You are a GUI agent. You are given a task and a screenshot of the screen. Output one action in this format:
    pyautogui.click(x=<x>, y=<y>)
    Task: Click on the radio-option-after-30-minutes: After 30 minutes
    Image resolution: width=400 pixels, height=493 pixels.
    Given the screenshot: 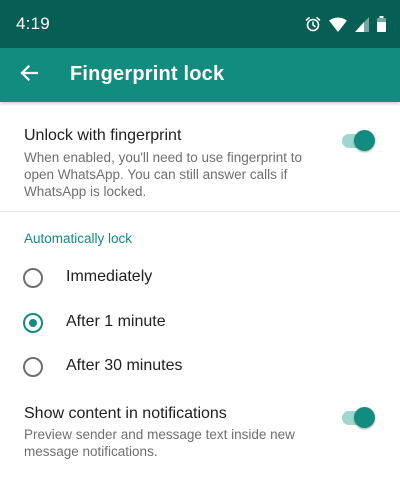 What is the action you would take?
    pyautogui.click(x=200, y=368)
    